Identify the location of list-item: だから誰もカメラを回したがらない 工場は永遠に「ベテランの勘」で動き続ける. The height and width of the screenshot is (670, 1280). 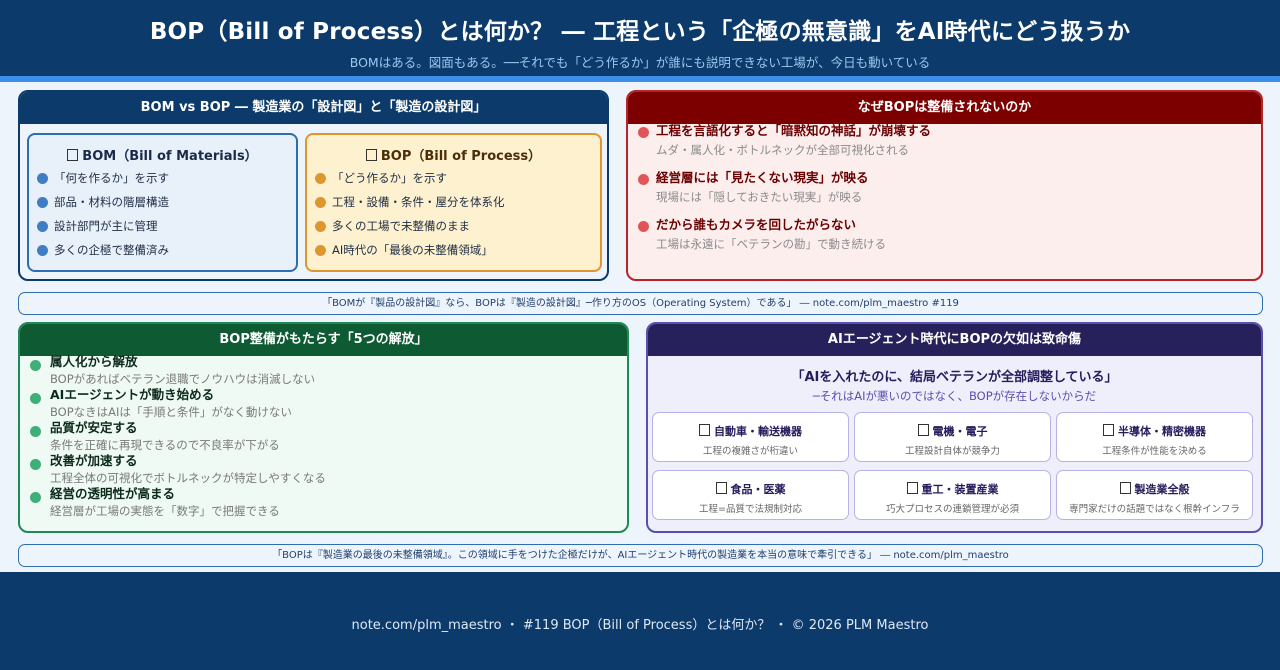
(944, 237).